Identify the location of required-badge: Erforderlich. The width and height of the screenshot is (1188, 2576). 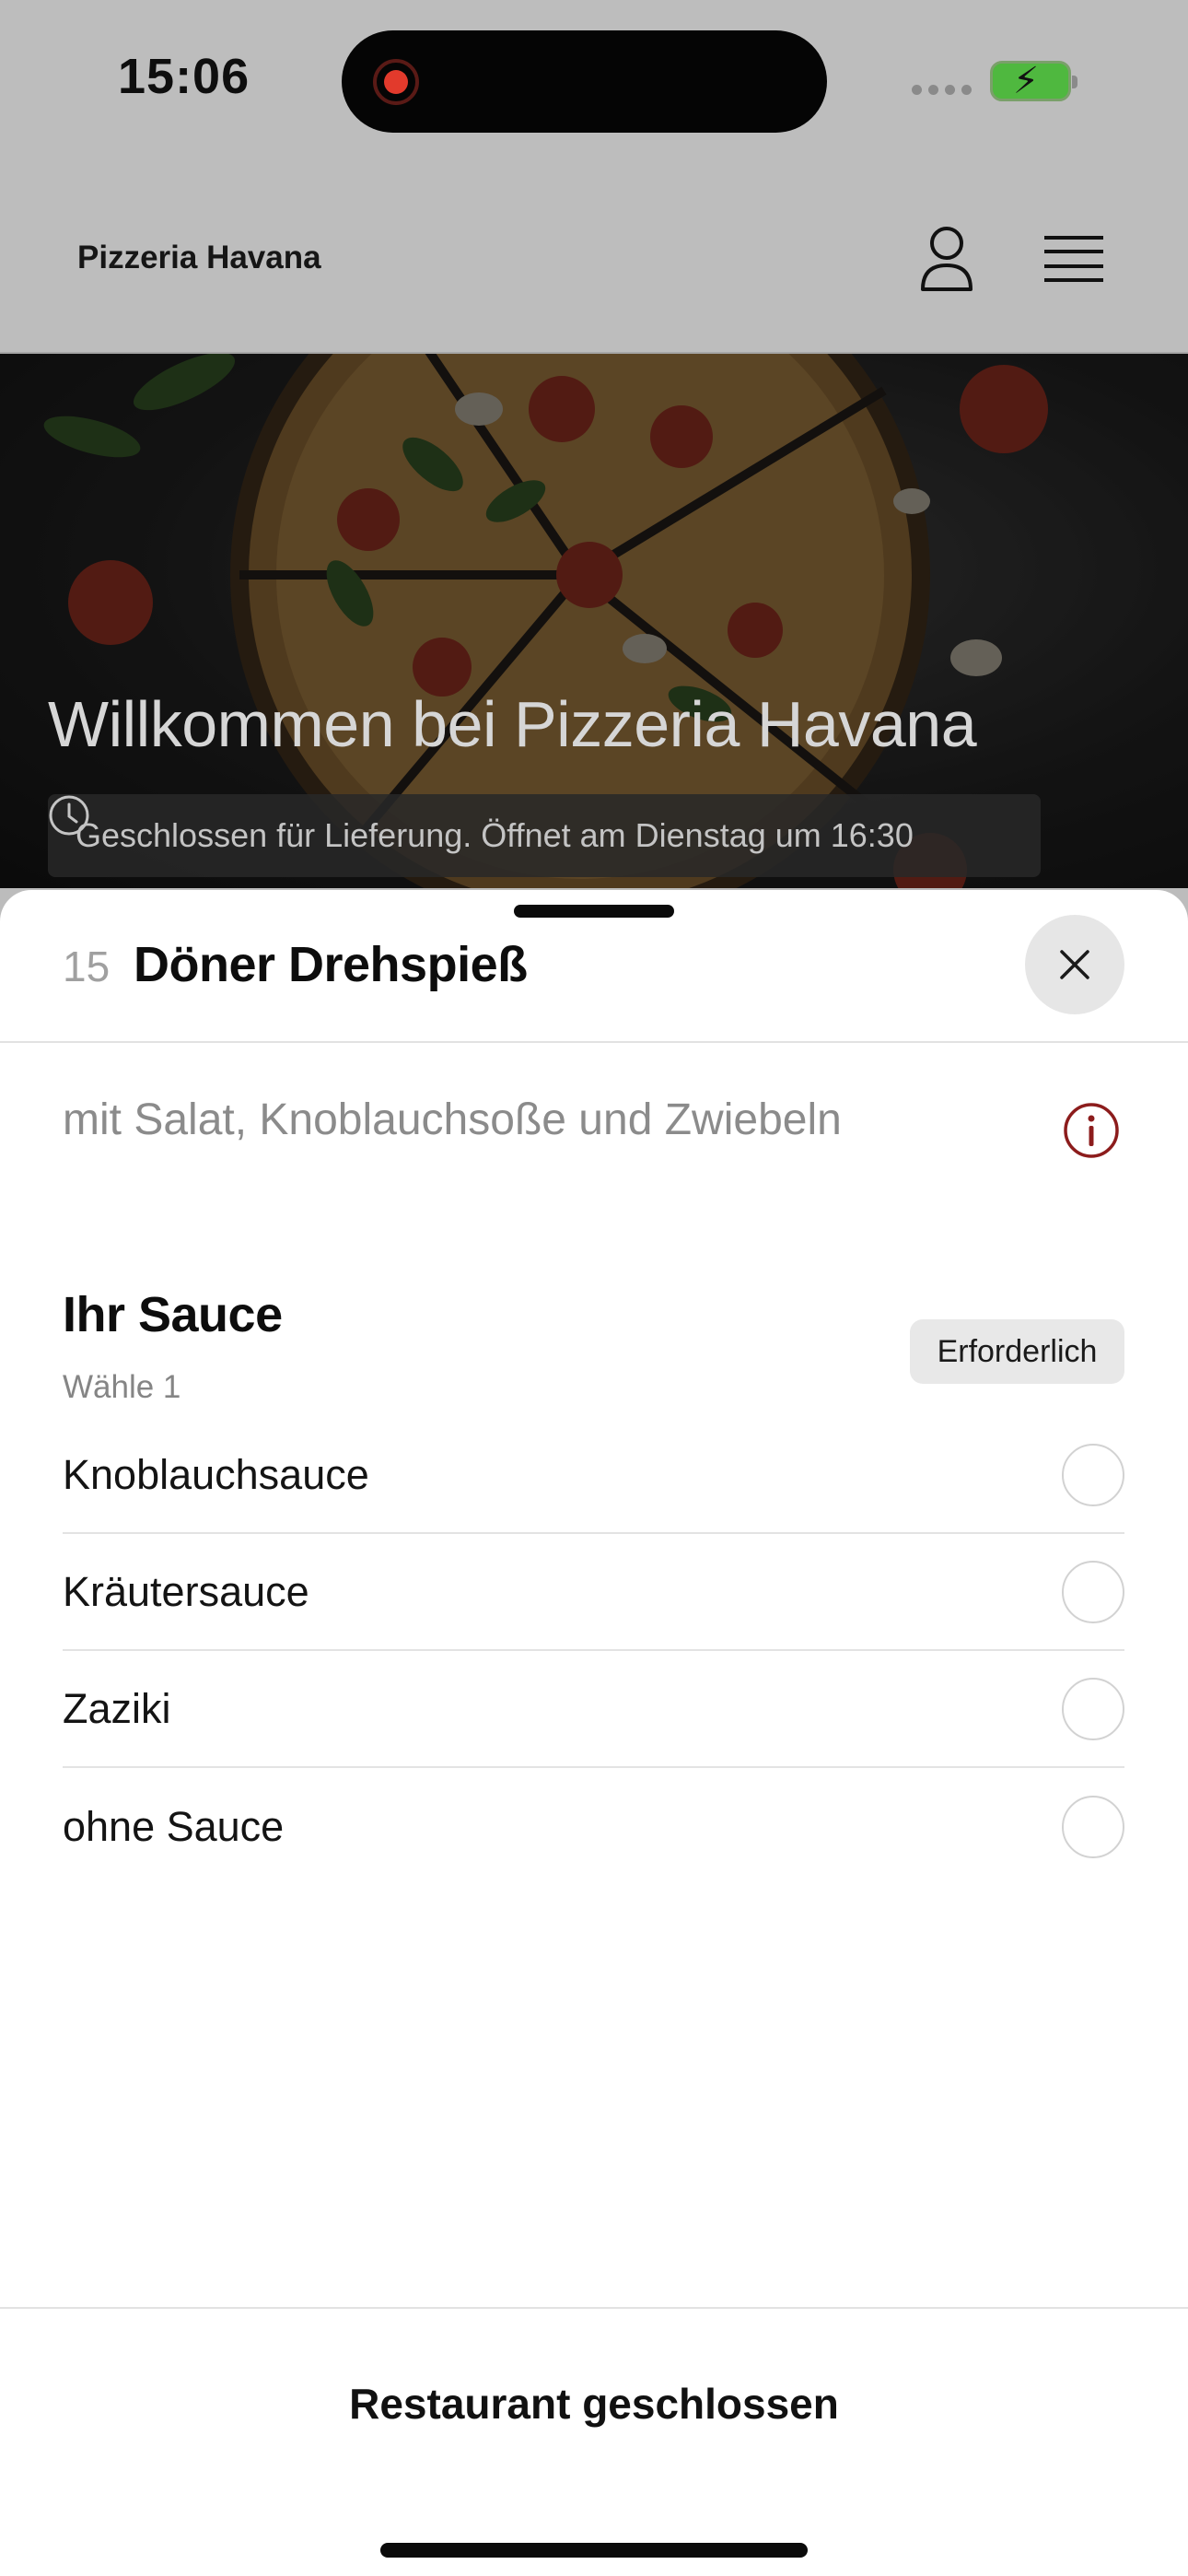
(1017, 1351).